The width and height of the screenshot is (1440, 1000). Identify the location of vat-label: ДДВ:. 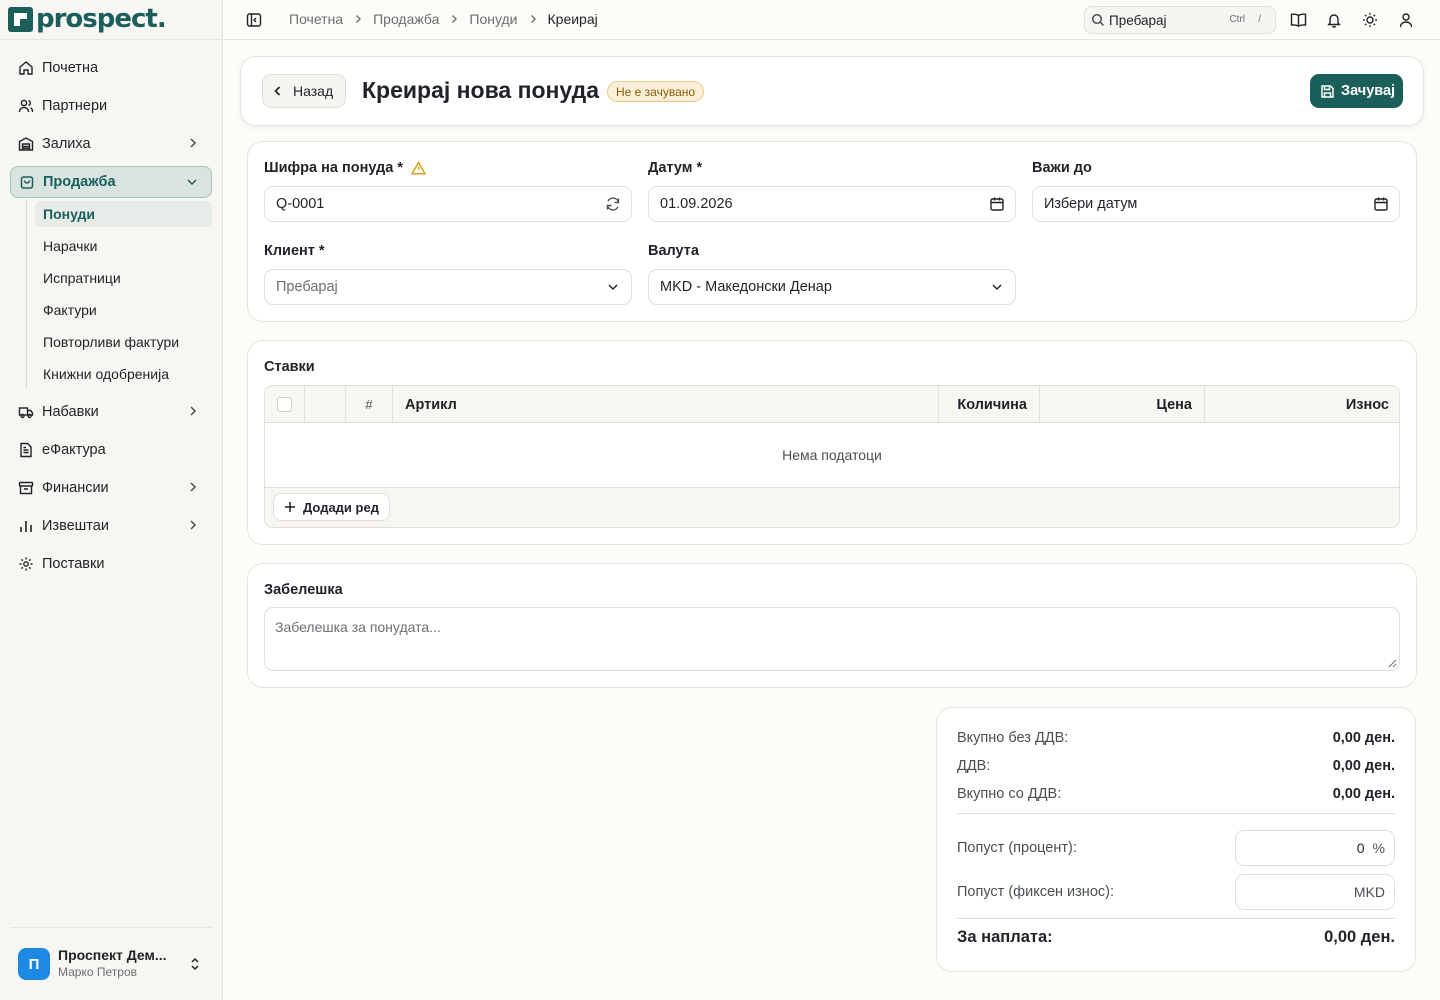
(974, 766).